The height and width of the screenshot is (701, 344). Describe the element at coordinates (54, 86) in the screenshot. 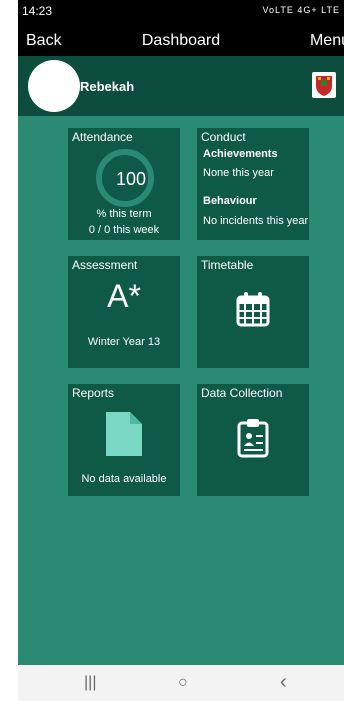

I see `avatar` at that location.